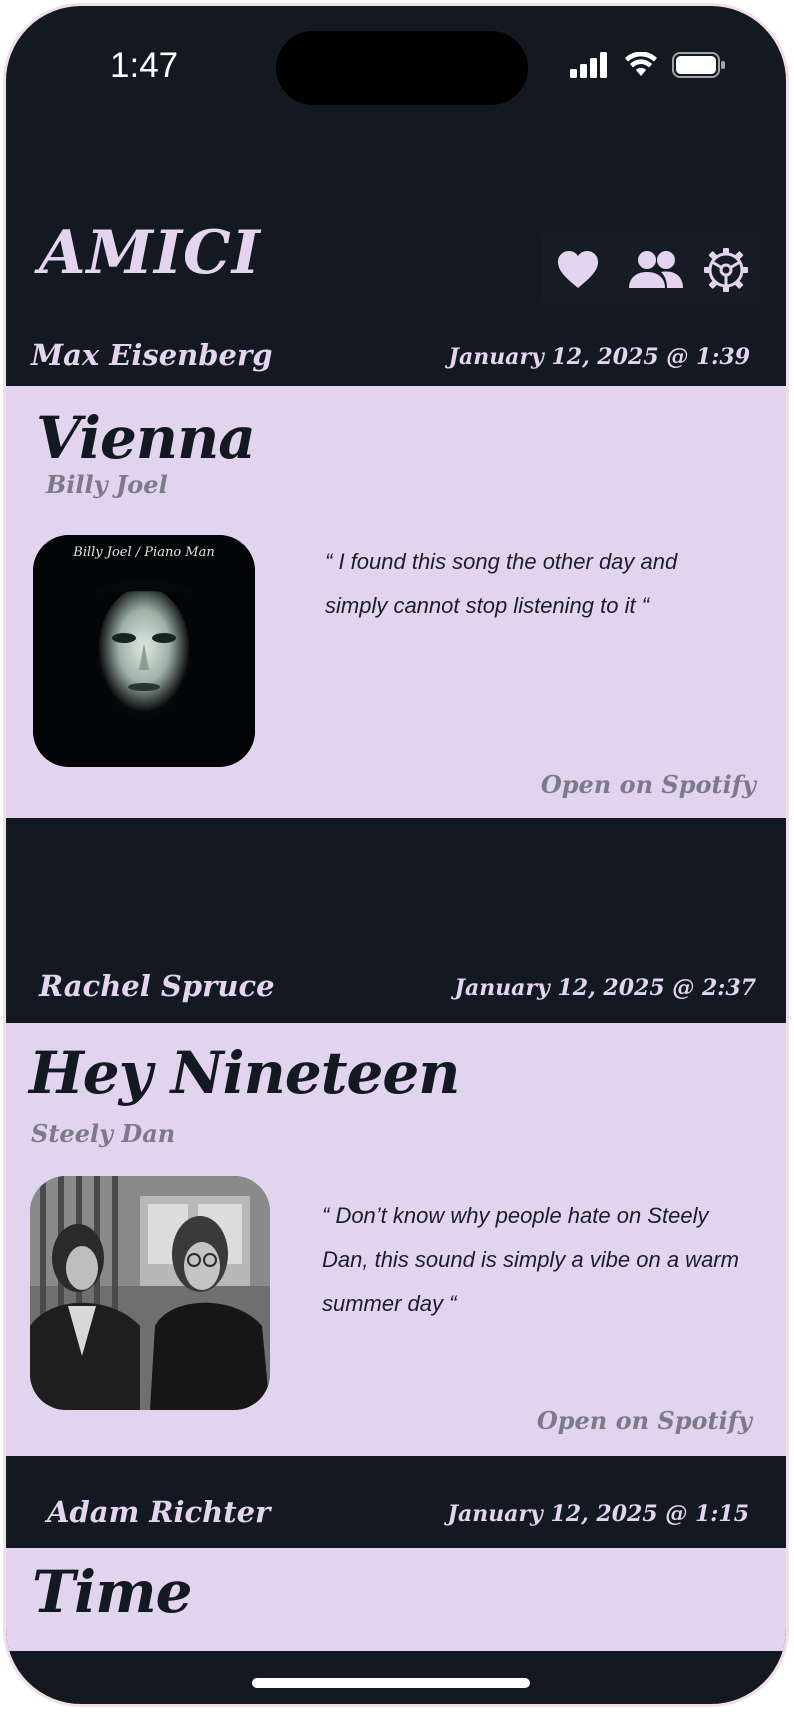 Image resolution: width=794 pixels, height=1712 pixels. What do you see at coordinates (144, 65) in the screenshot?
I see `status-time: 1:47` at bounding box center [144, 65].